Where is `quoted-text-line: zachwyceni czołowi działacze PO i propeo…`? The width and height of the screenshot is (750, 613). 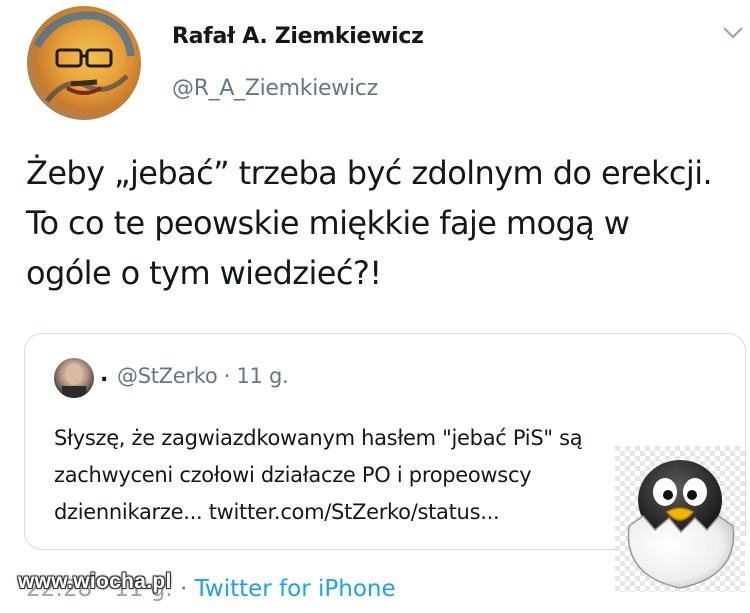 quoted-text-line: zachwyceni czołowi działacze PO i propeo… is located at coordinates (293, 475).